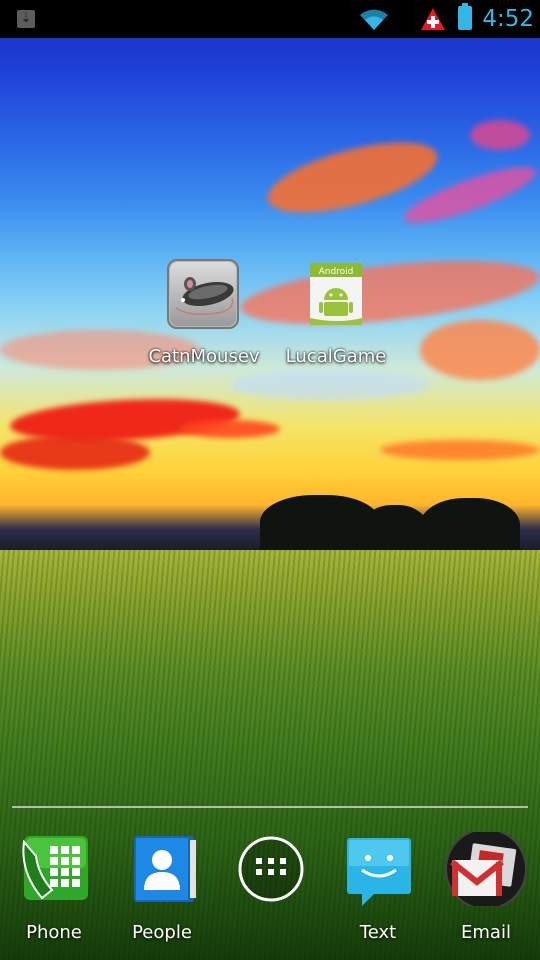 The image size is (540, 960). What do you see at coordinates (55, 869) in the screenshot?
I see `phone-icon` at bounding box center [55, 869].